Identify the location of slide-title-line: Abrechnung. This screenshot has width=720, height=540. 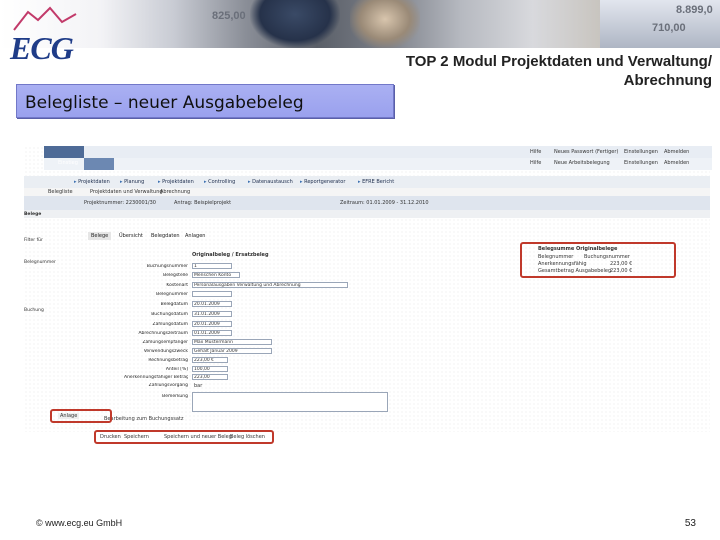
(667, 80).